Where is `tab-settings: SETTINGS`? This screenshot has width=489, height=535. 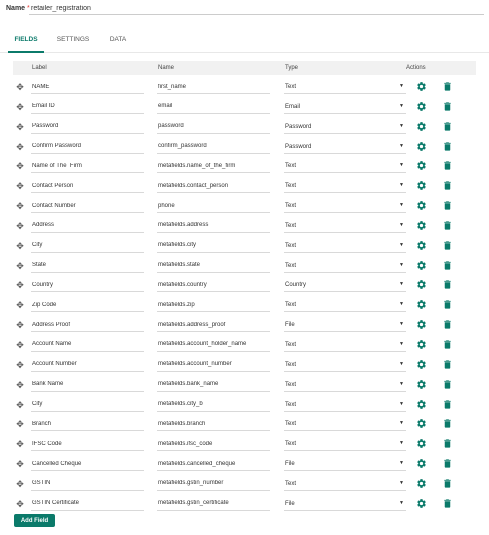 tab-settings: SETTINGS is located at coordinates (73, 39).